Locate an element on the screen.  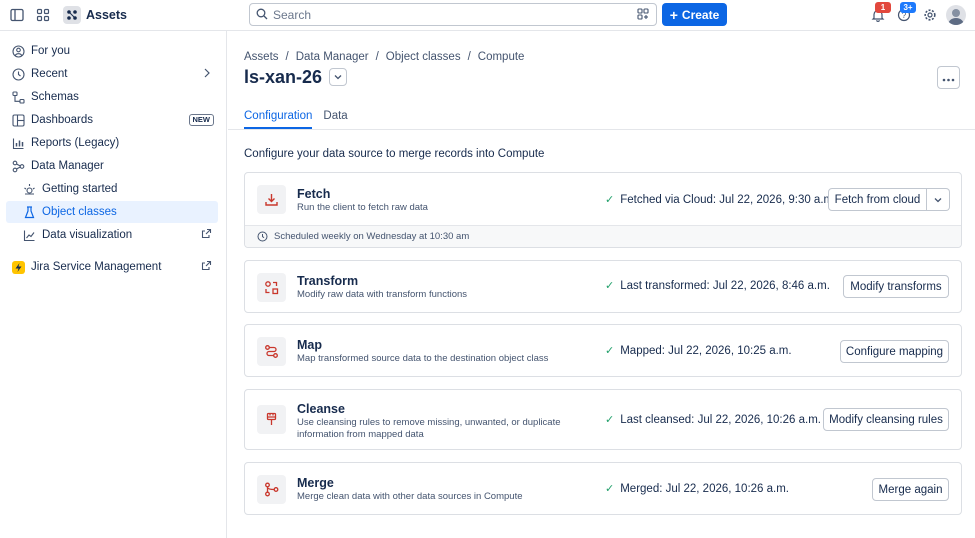
new-lozenge: NEW is located at coordinates (201, 120).